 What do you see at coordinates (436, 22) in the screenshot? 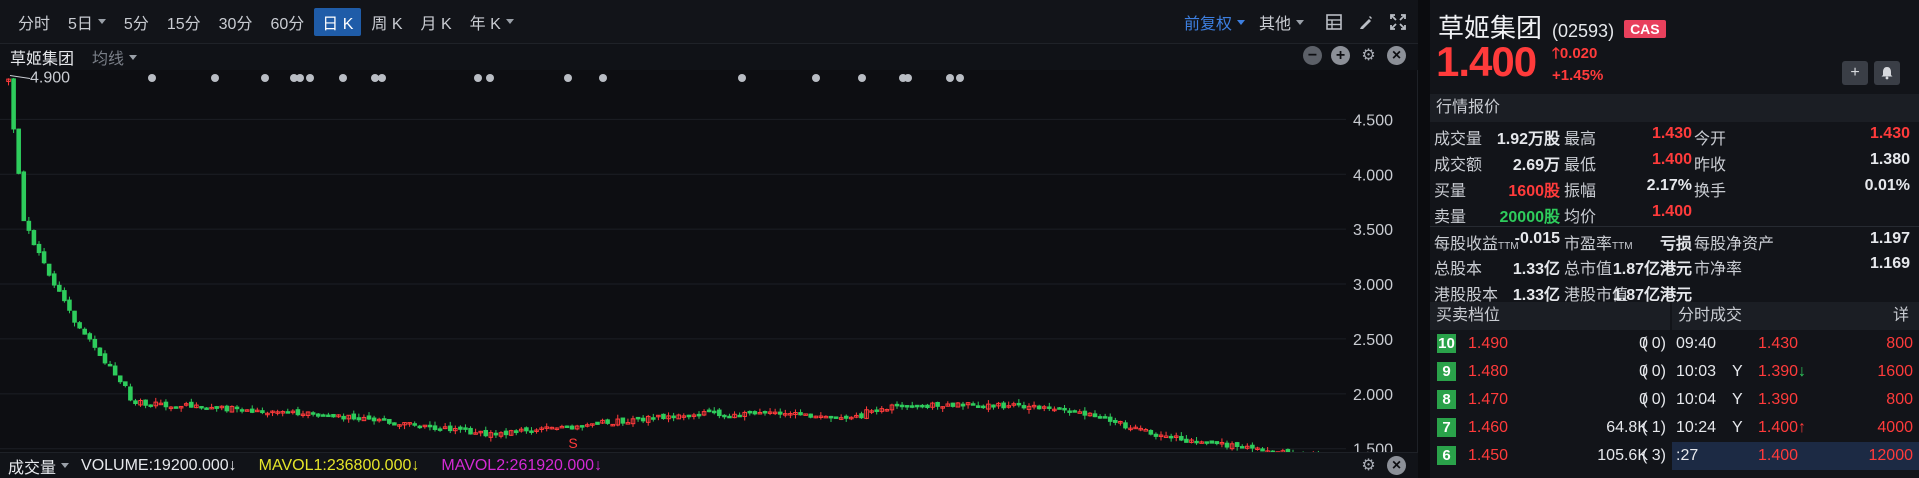
I see `period-tab: 月 K` at bounding box center [436, 22].